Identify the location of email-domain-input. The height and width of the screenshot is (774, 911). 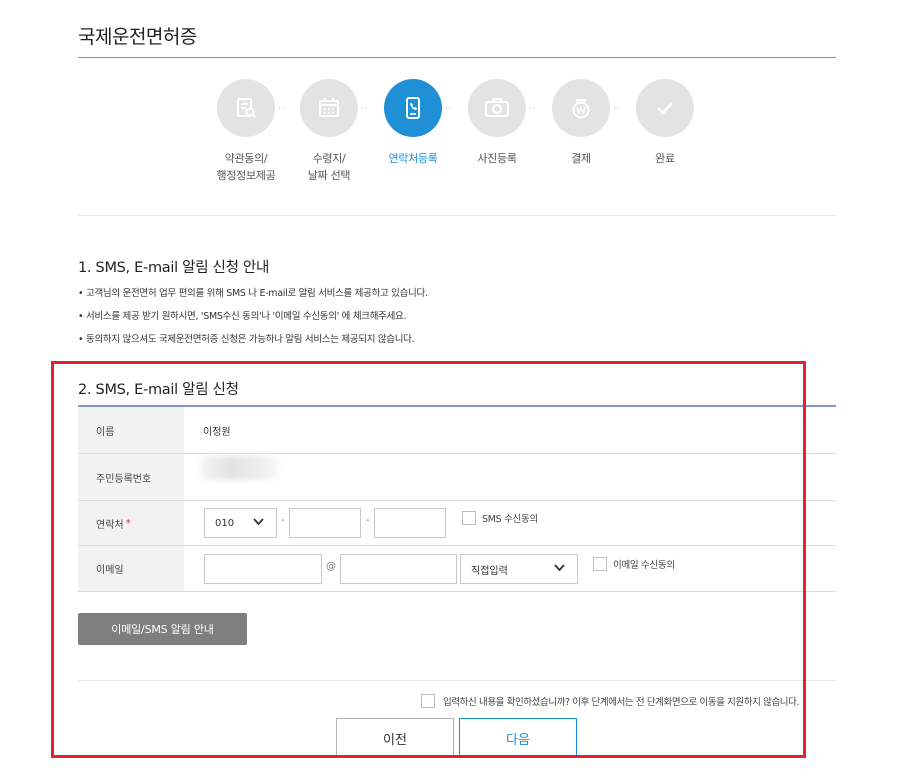
(398, 569).